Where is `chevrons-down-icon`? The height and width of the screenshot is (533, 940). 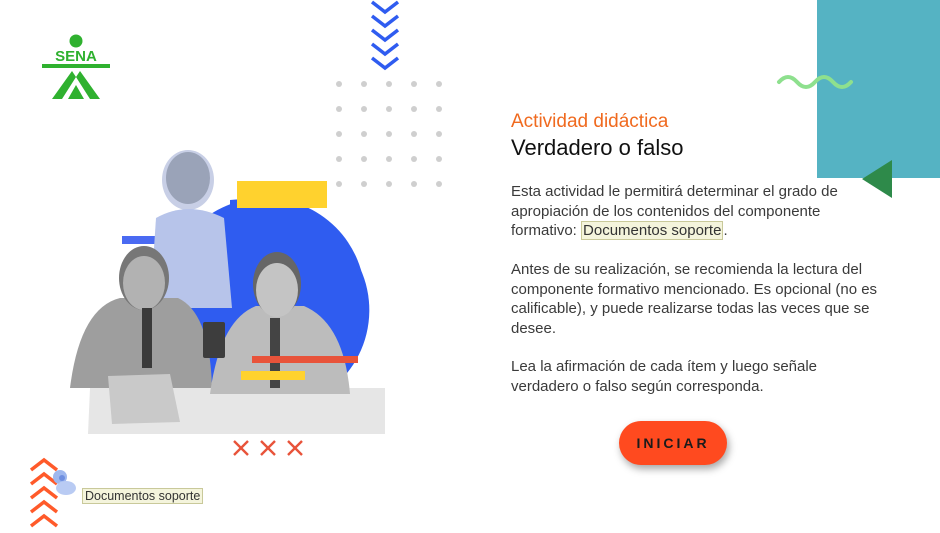 chevrons-down-icon is located at coordinates (385, 38).